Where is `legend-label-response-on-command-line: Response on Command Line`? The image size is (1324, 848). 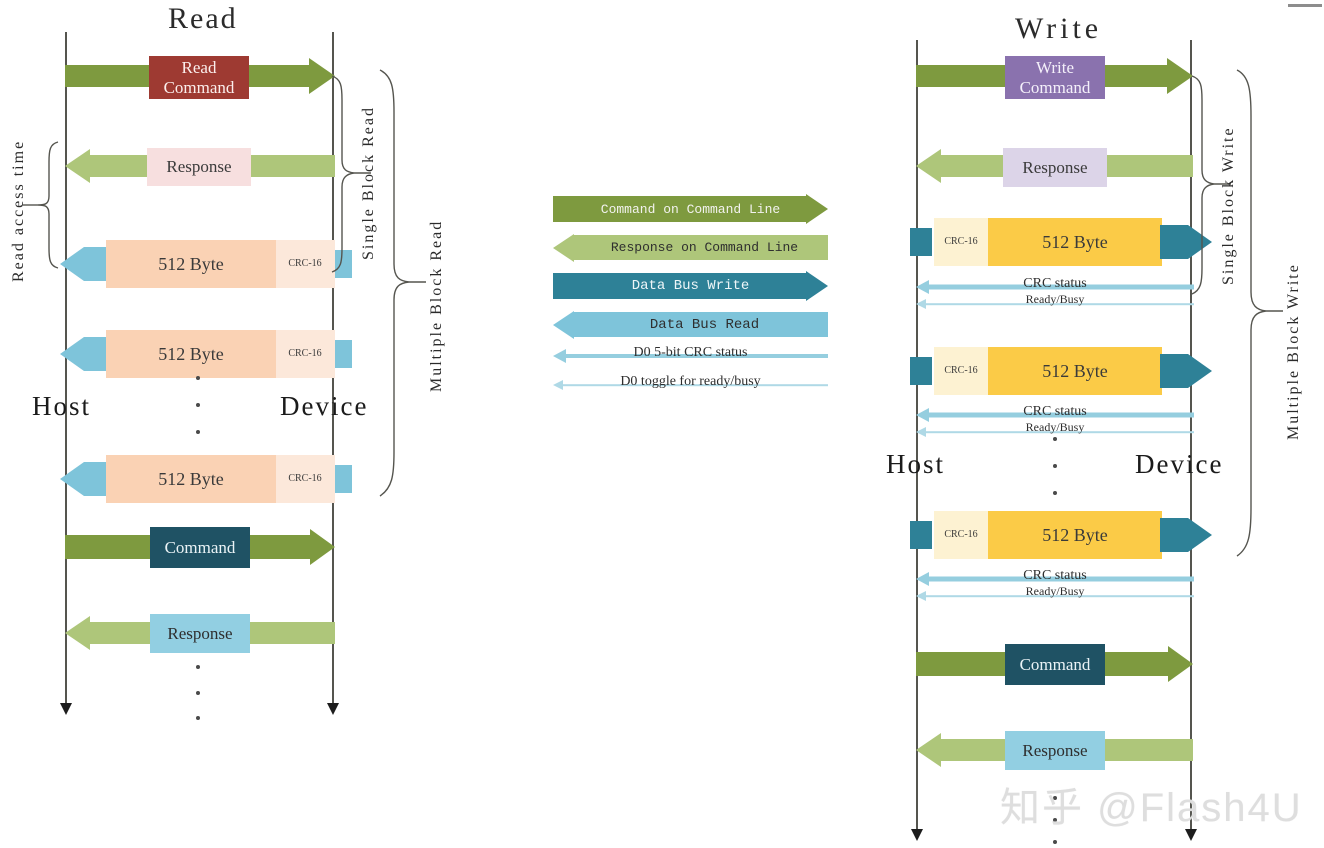 legend-label-response-on-command-line: Response on Command Line is located at coordinates (704, 247).